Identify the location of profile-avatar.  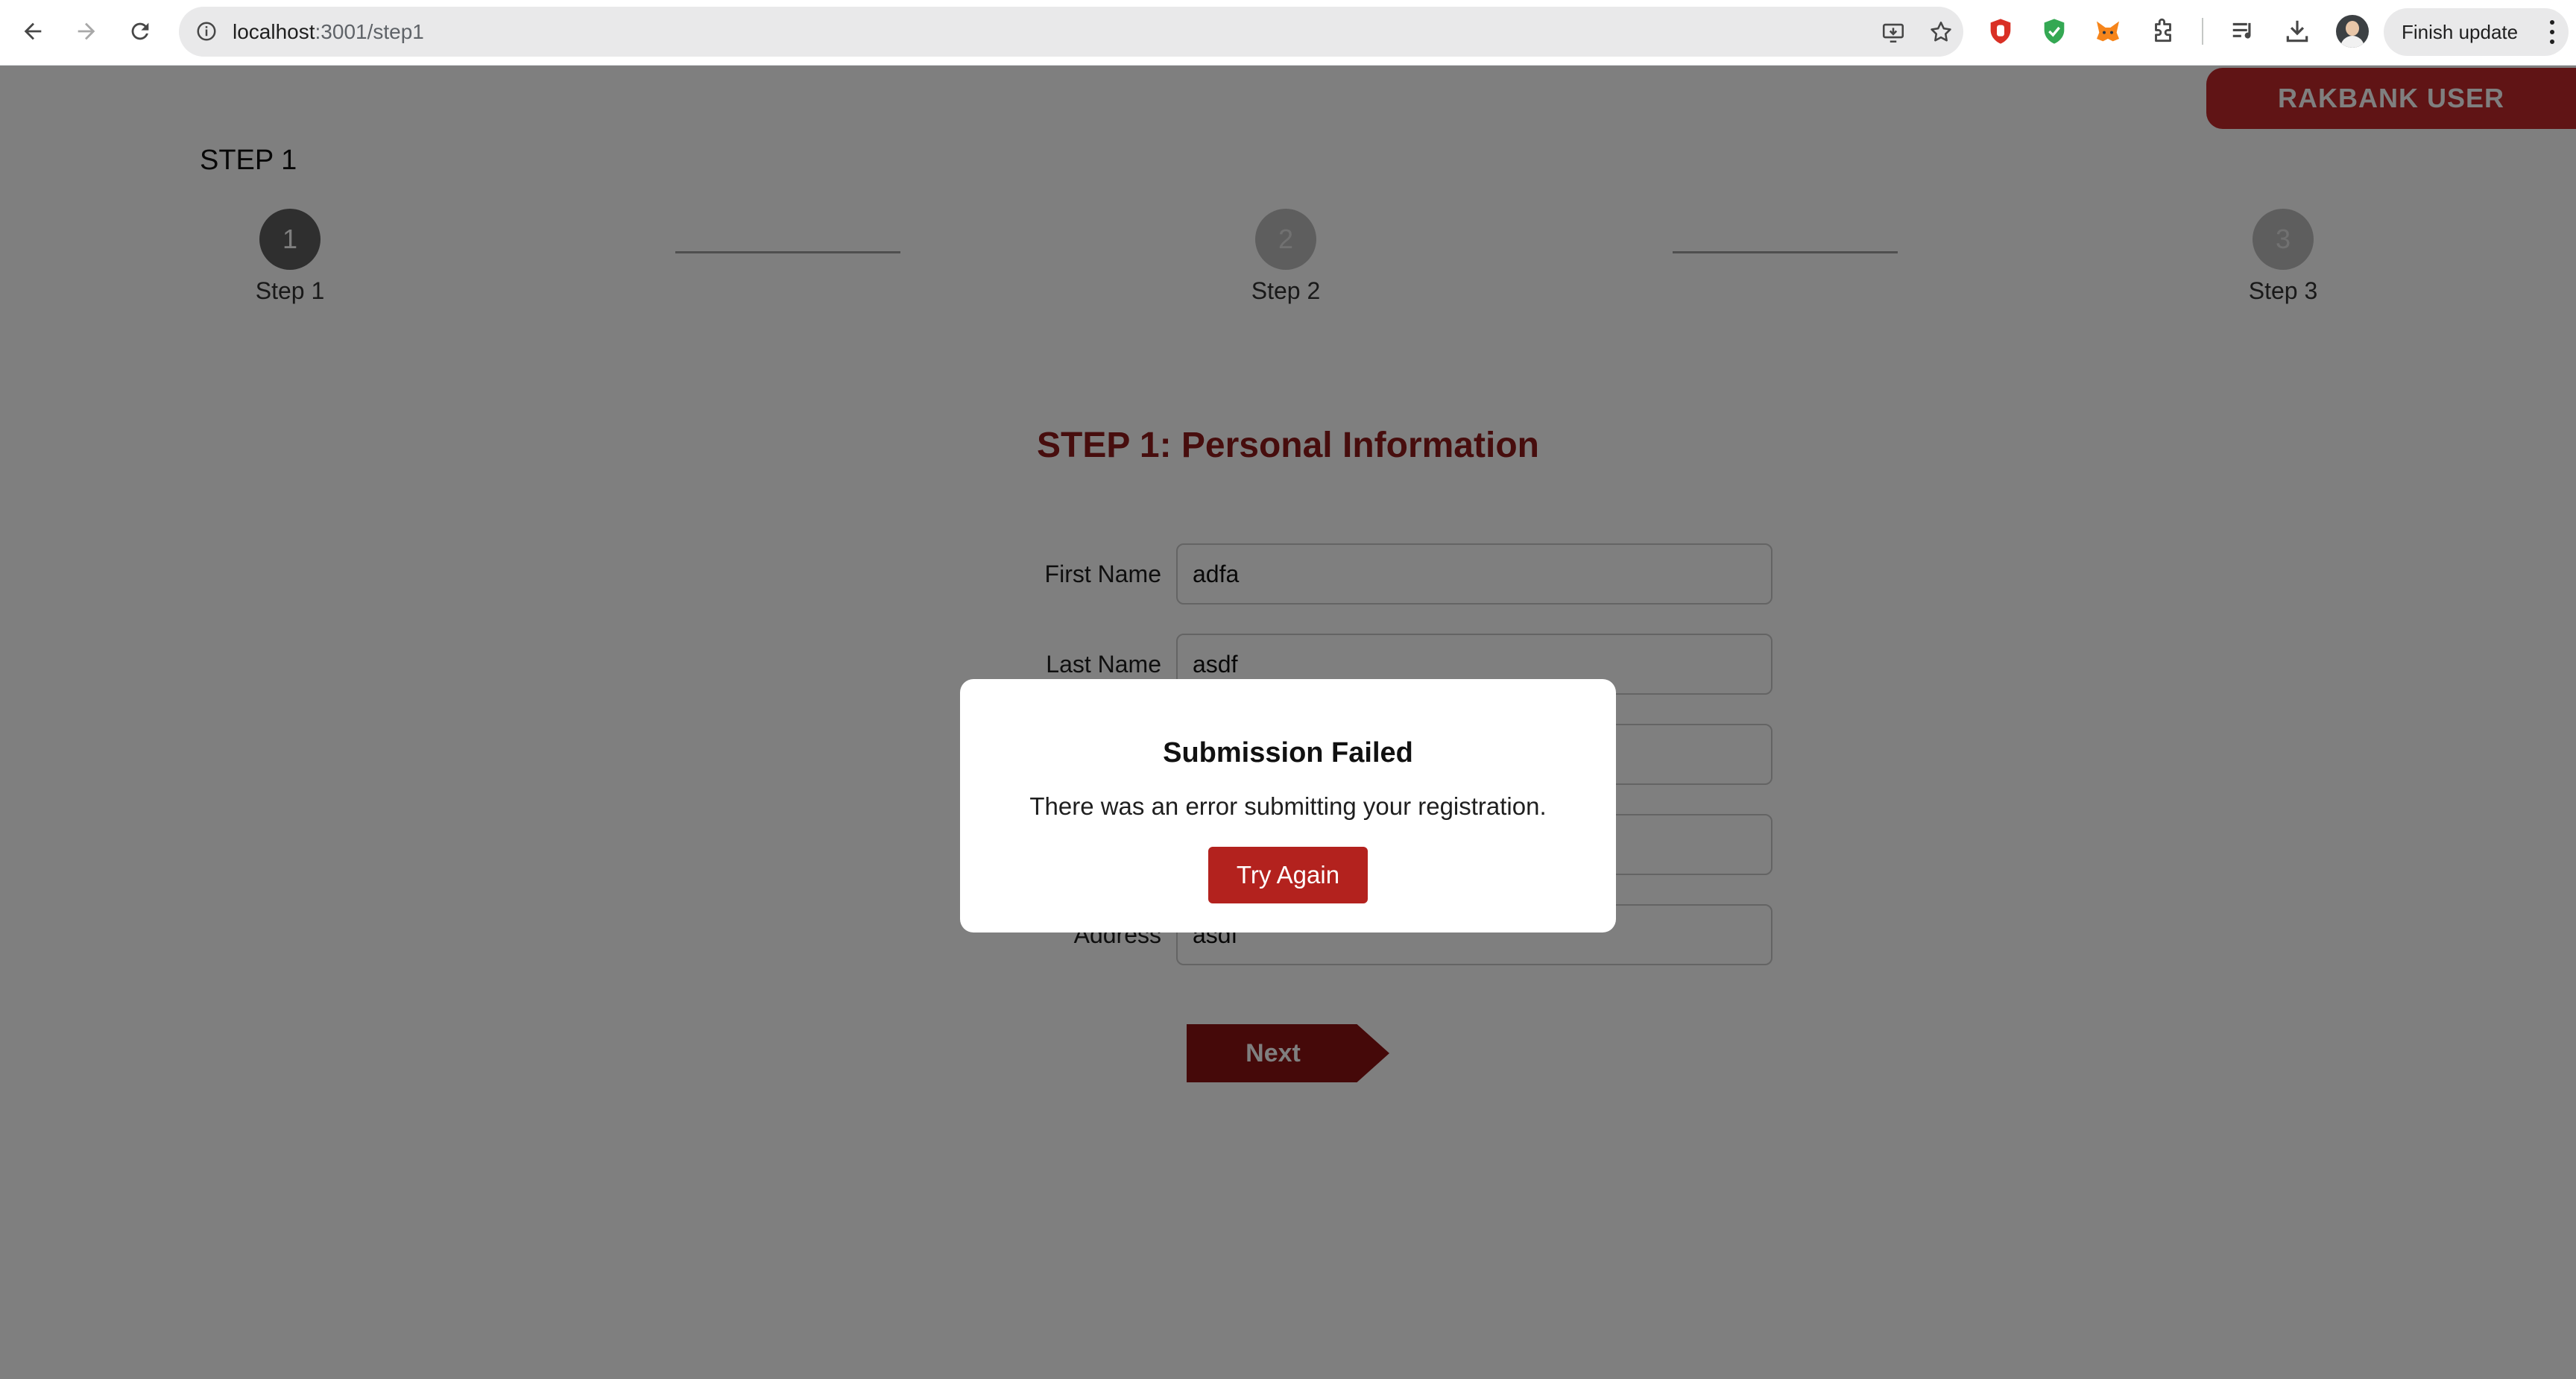
(2352, 31).